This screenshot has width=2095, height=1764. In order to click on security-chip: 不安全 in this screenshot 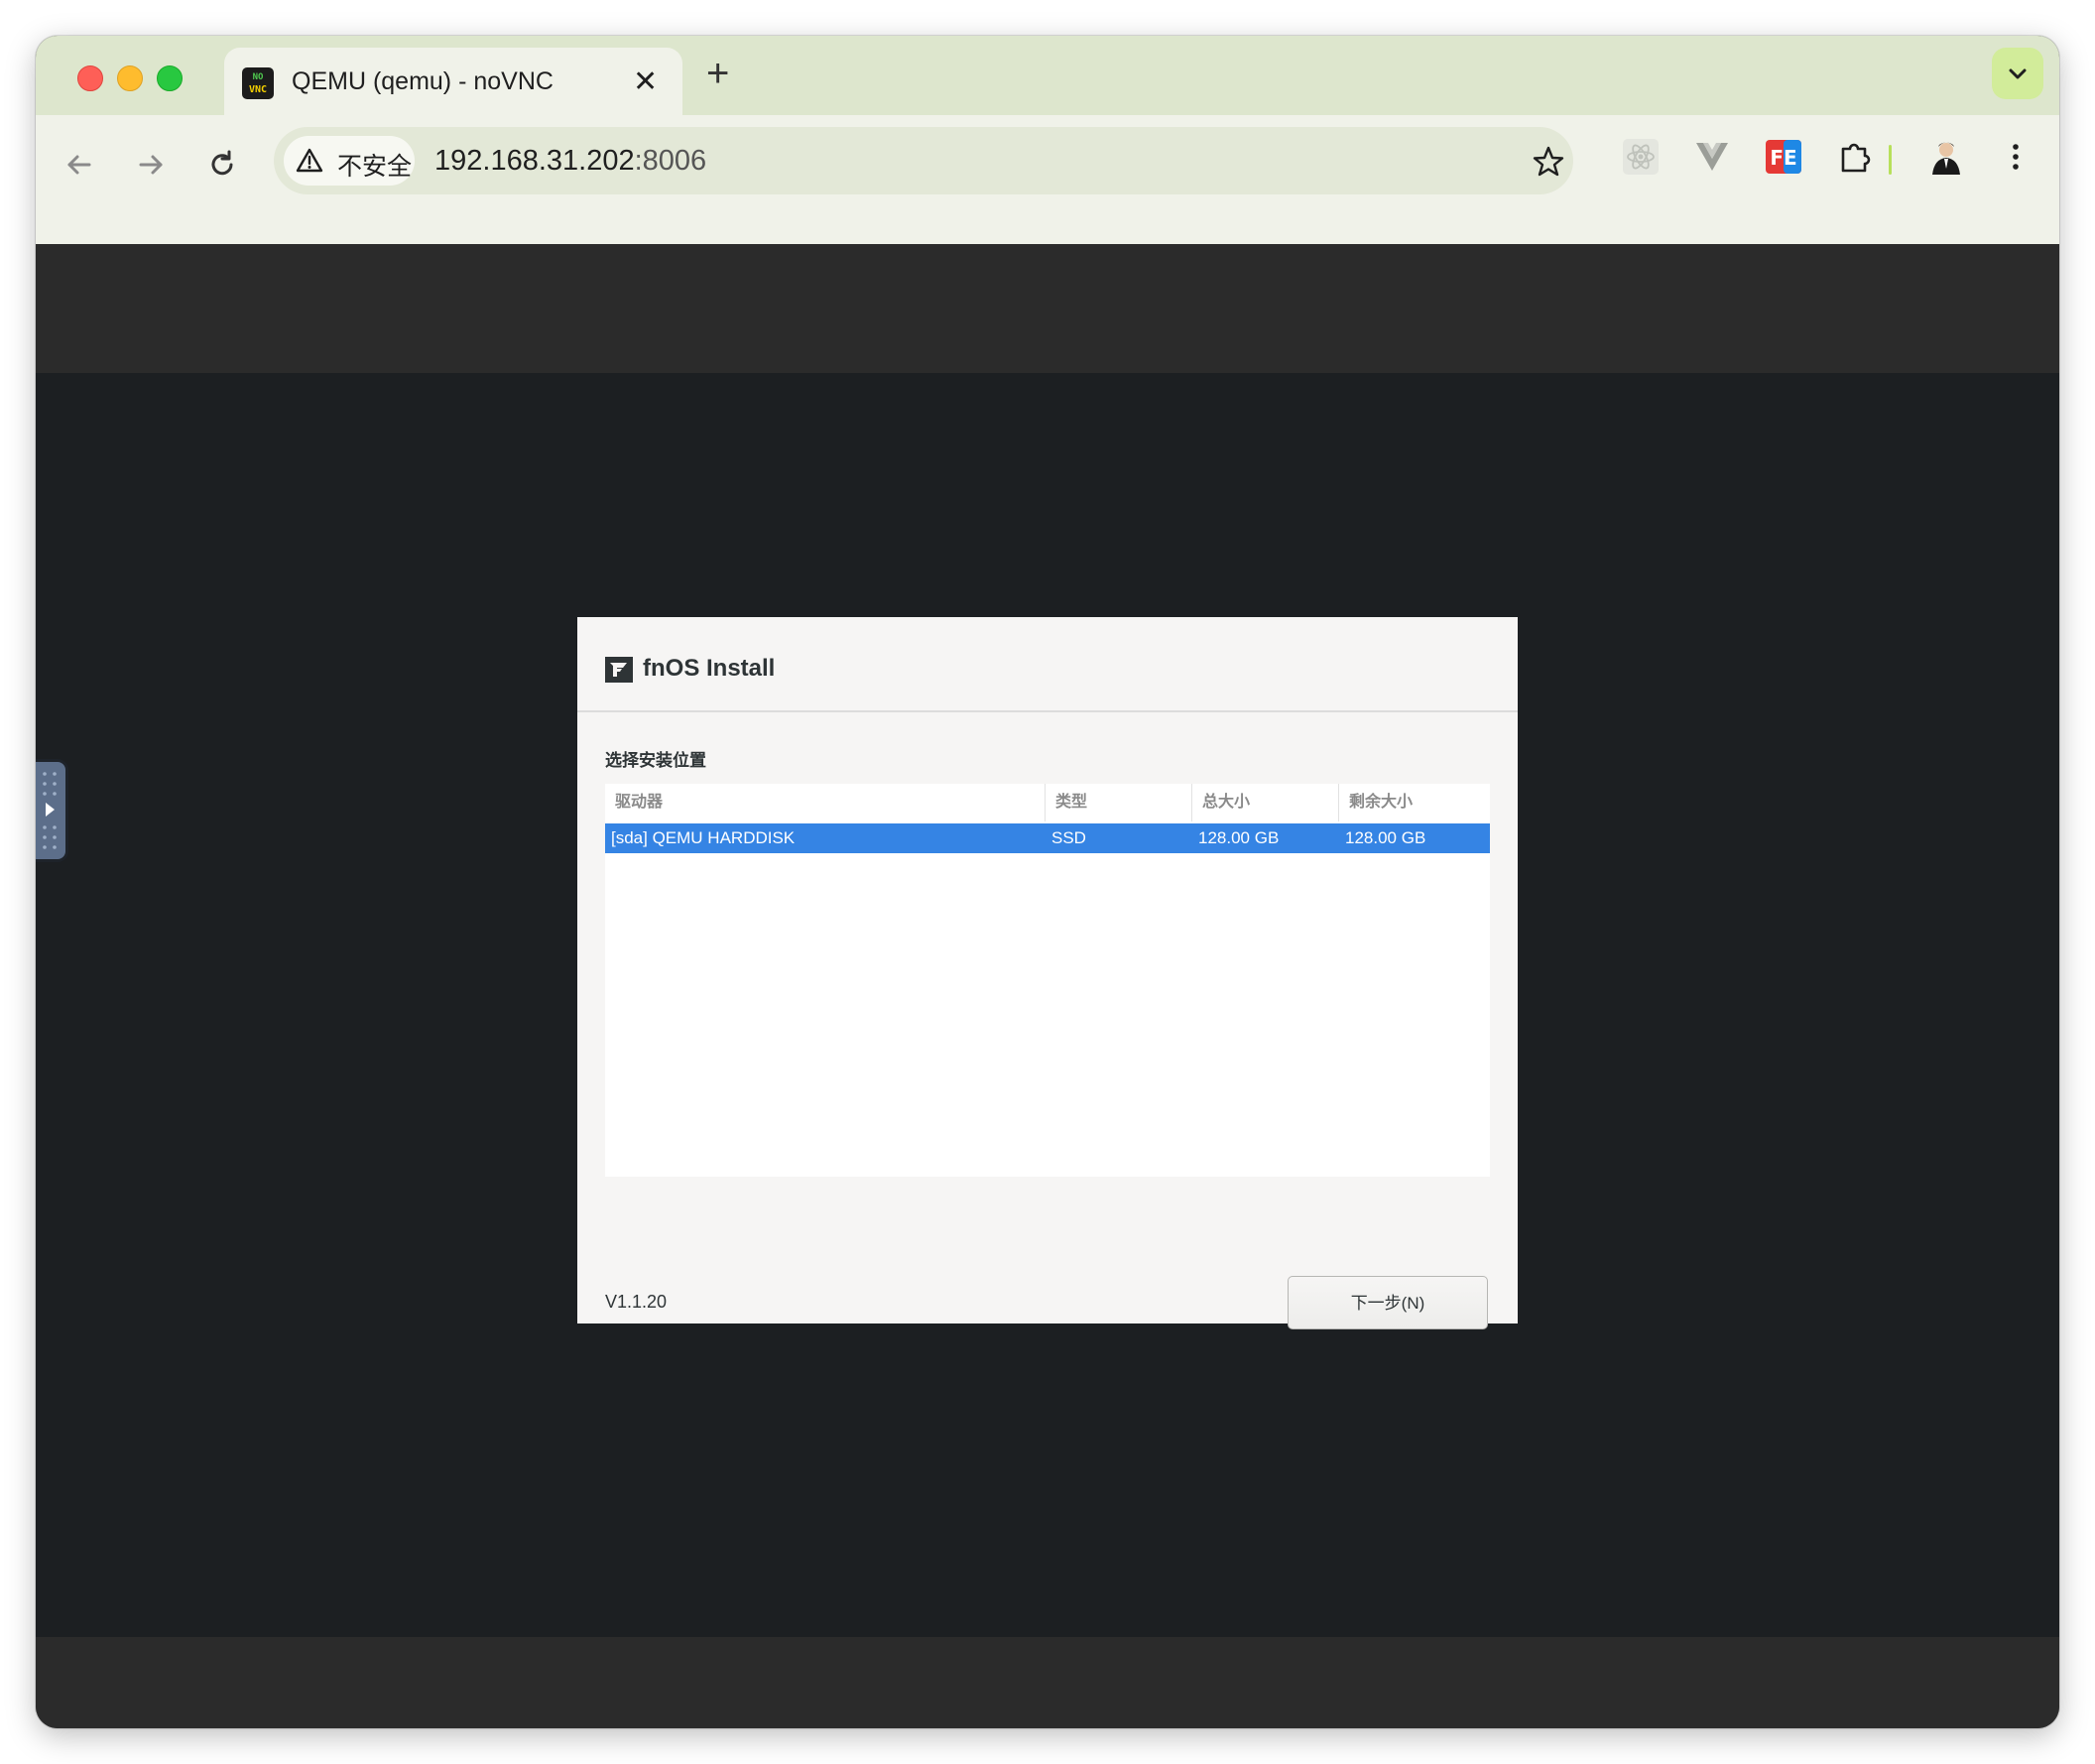, I will do `click(349, 161)`.